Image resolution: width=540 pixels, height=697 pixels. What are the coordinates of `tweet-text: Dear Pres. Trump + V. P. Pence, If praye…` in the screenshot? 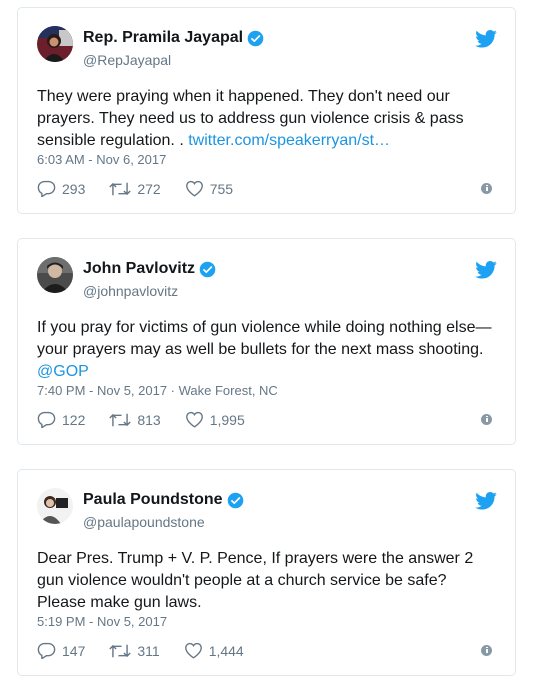 It's located at (267, 581).